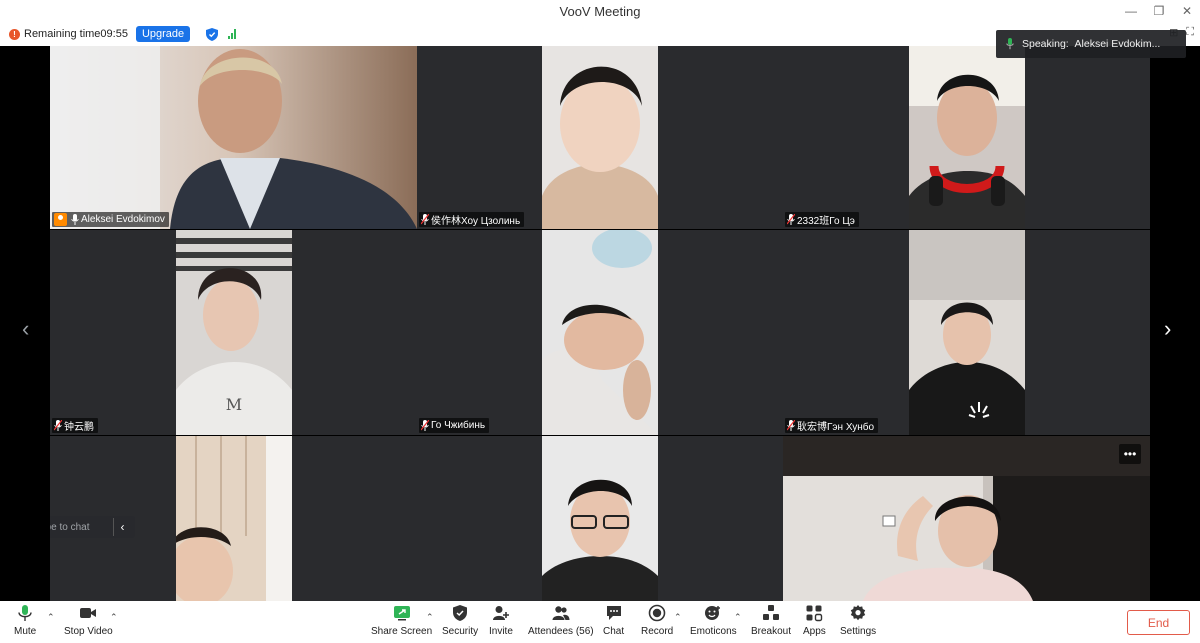 The width and height of the screenshot is (1200, 643). What do you see at coordinates (122, 527) in the screenshot?
I see `collapse-chat-icon: ‹` at bounding box center [122, 527].